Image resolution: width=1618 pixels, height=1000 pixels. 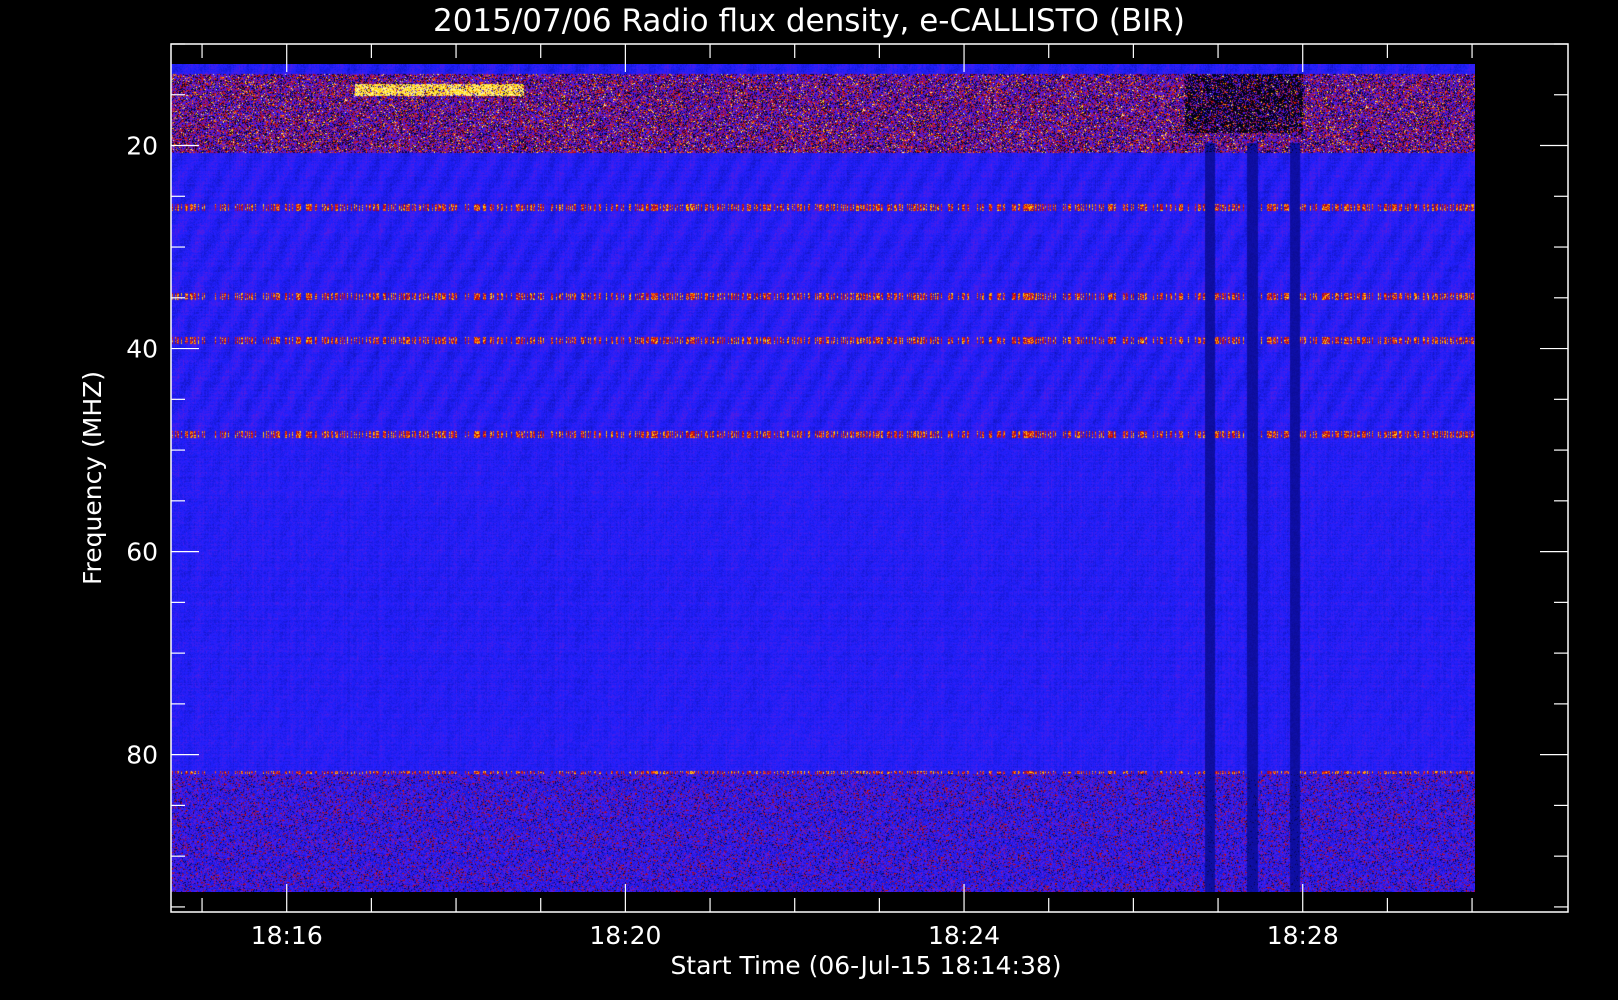 What do you see at coordinates (1303, 935) in the screenshot?
I see `x-tick-label: 18:28` at bounding box center [1303, 935].